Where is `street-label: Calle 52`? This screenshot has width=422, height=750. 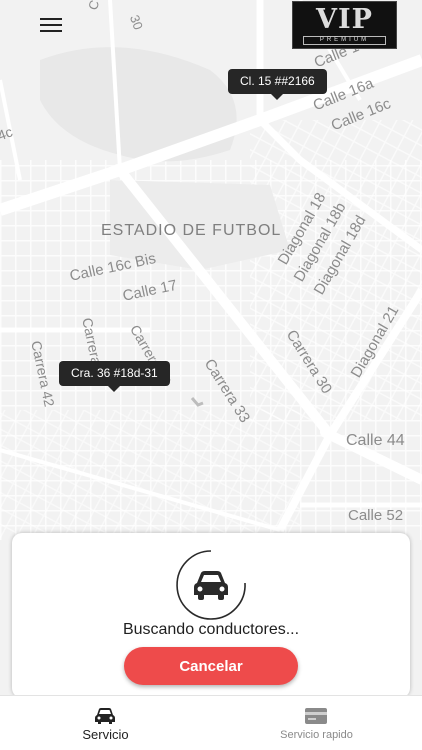
street-label: Calle 52 is located at coordinates (376, 515).